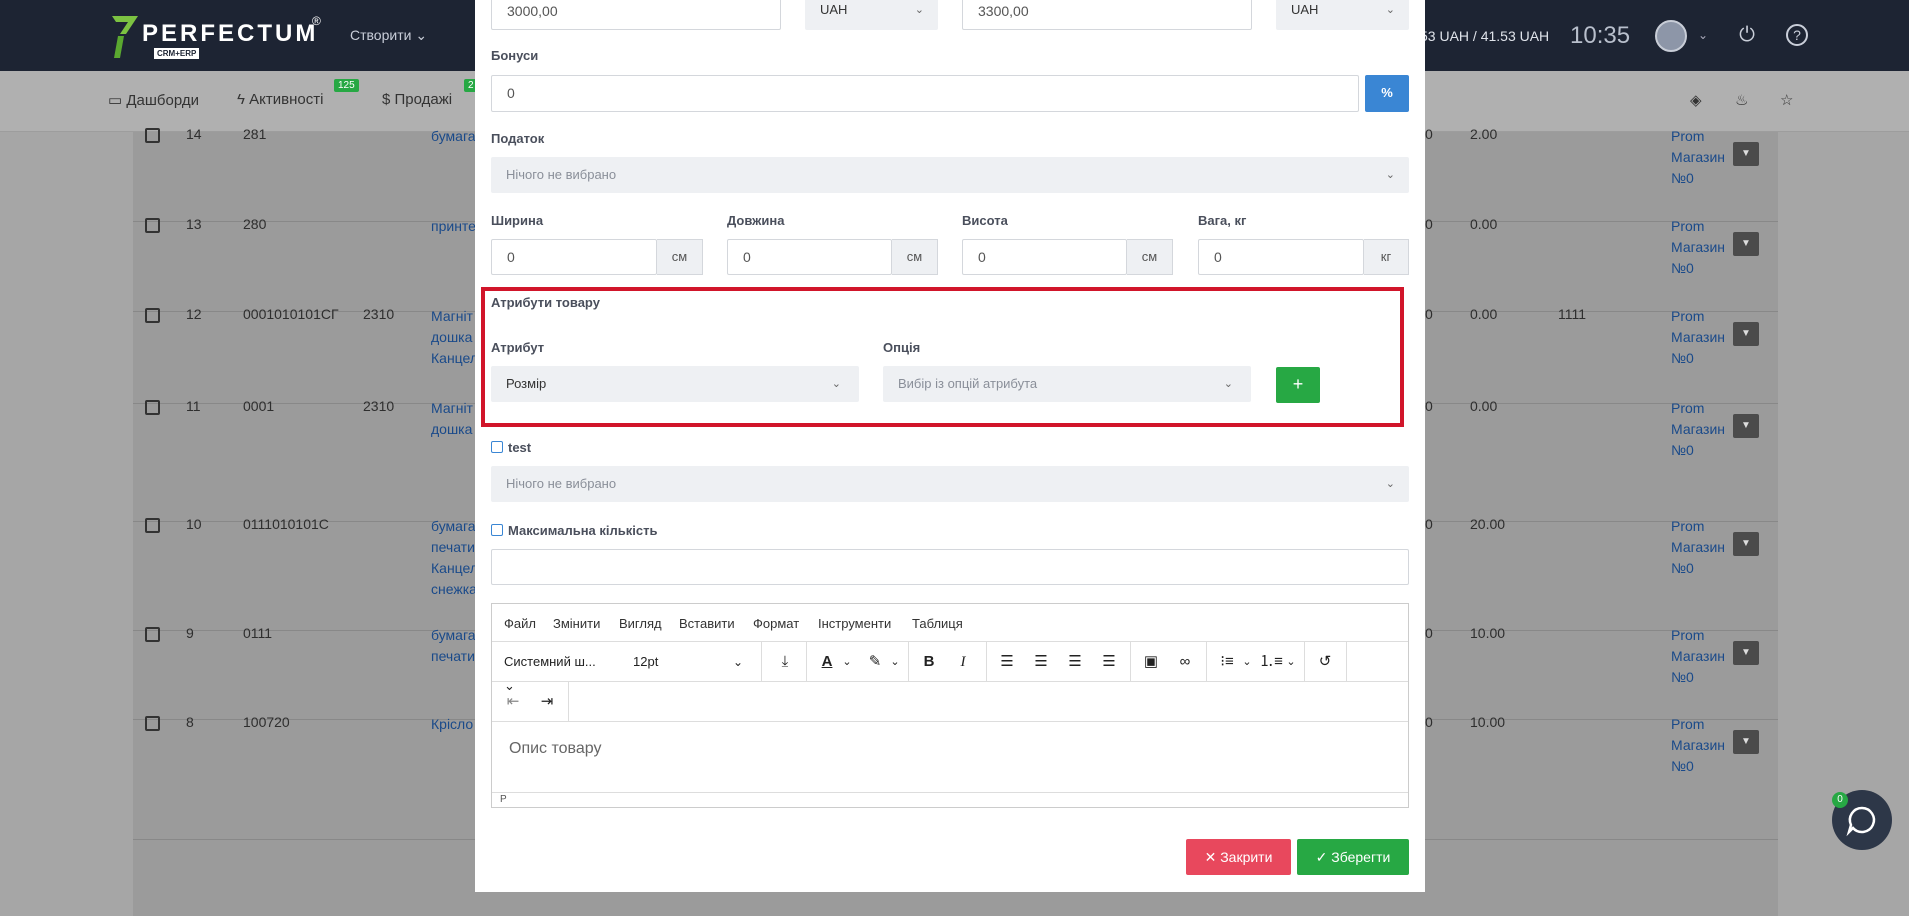  What do you see at coordinates (1151, 662) in the screenshot?
I see `image-icon: ▣` at bounding box center [1151, 662].